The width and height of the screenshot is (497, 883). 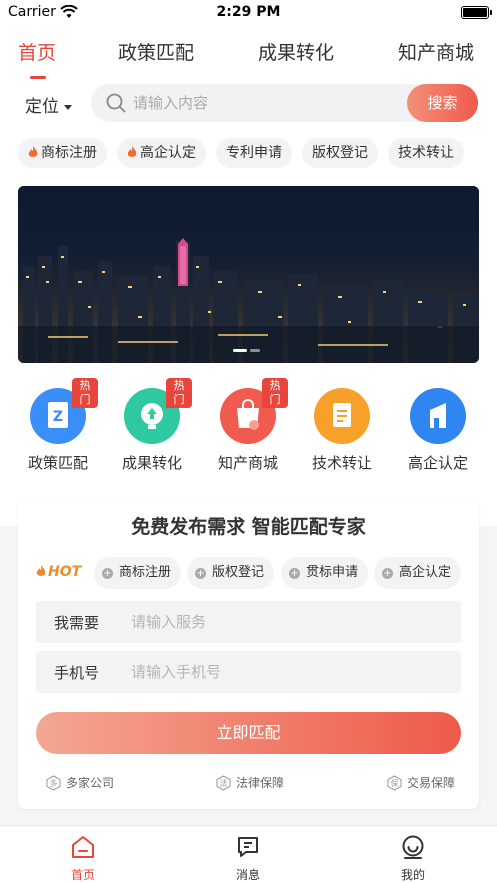 What do you see at coordinates (151, 463) in the screenshot?
I see `service-label: 成果转化` at bounding box center [151, 463].